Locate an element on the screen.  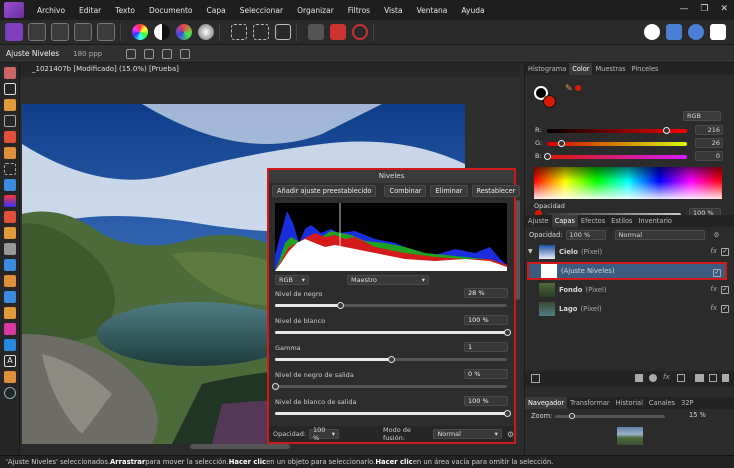
black-level-field: 28 % is located at coordinates (486, 293).